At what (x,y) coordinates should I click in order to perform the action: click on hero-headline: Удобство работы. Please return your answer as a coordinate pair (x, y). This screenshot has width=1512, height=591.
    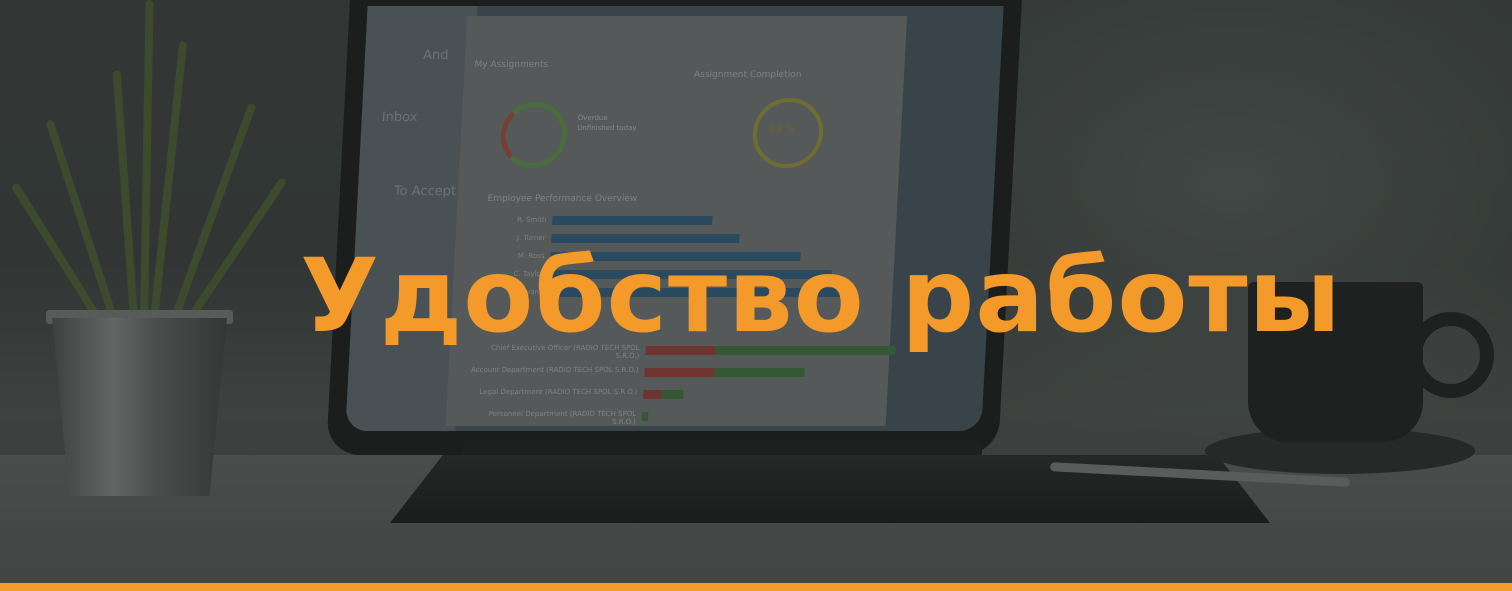
    Looking at the image, I should click on (821, 296).